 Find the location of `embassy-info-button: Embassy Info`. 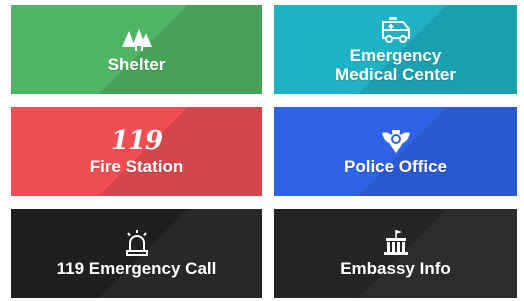

embassy-info-button: Embassy Info is located at coordinates (395, 253).